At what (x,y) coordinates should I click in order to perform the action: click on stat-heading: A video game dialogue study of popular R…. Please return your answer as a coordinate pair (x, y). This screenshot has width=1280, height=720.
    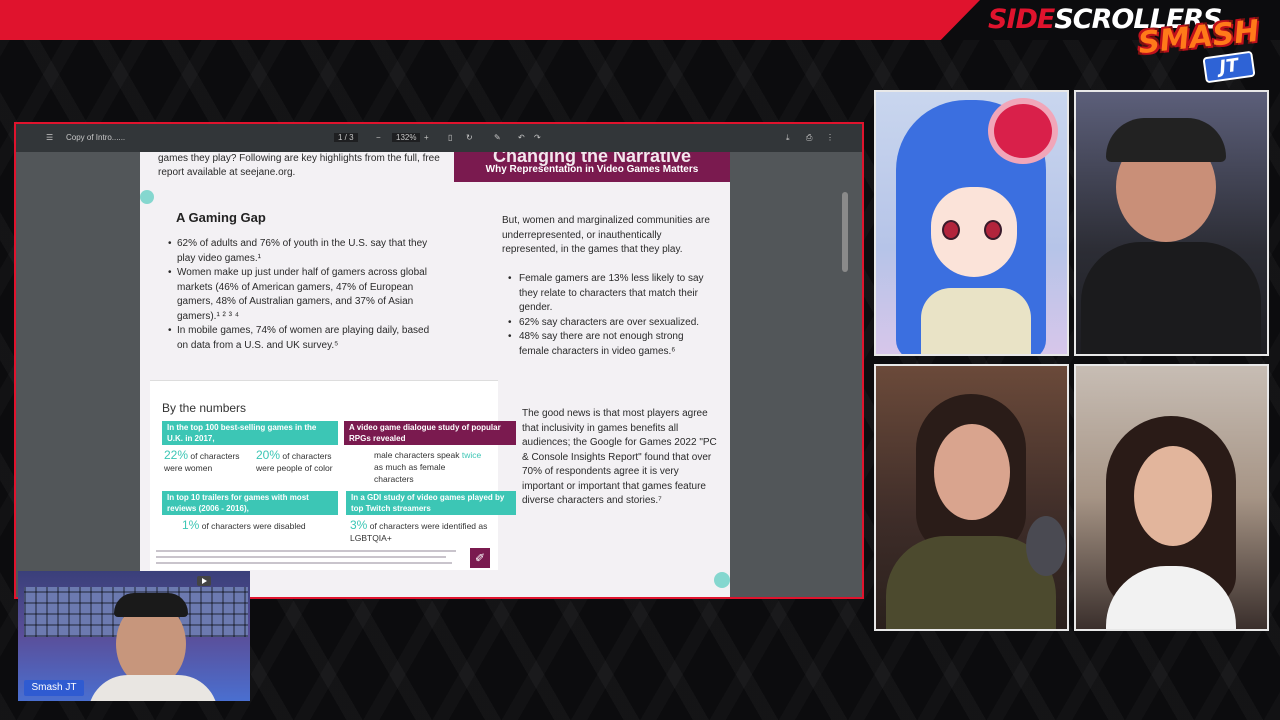
    Looking at the image, I should click on (430, 433).